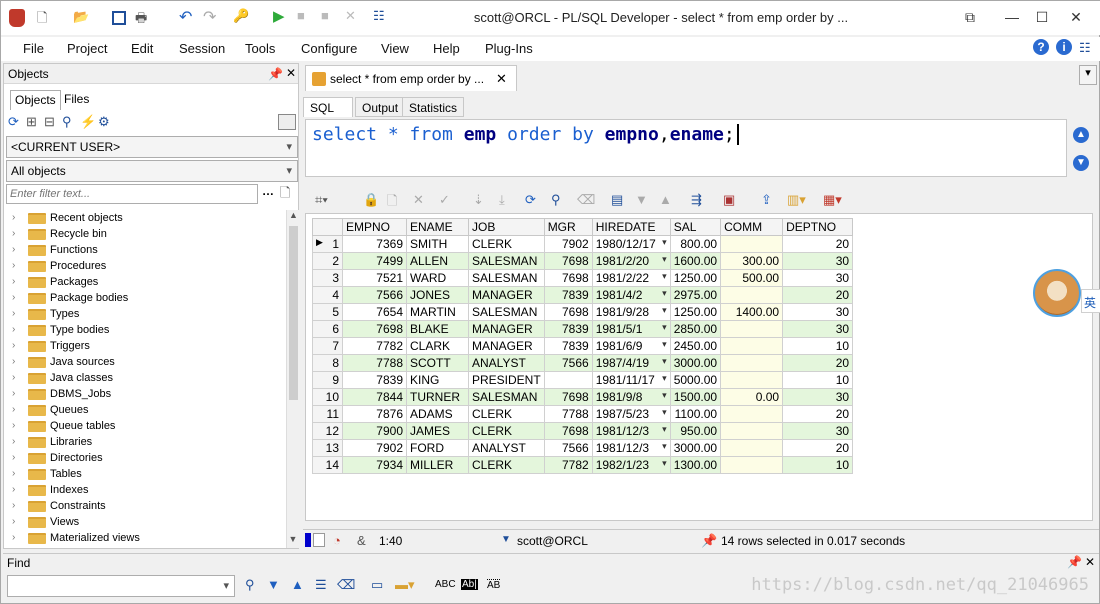 This screenshot has height=604, width=1100. What do you see at coordinates (147, 314) in the screenshot?
I see `tree-item: › Types` at bounding box center [147, 314].